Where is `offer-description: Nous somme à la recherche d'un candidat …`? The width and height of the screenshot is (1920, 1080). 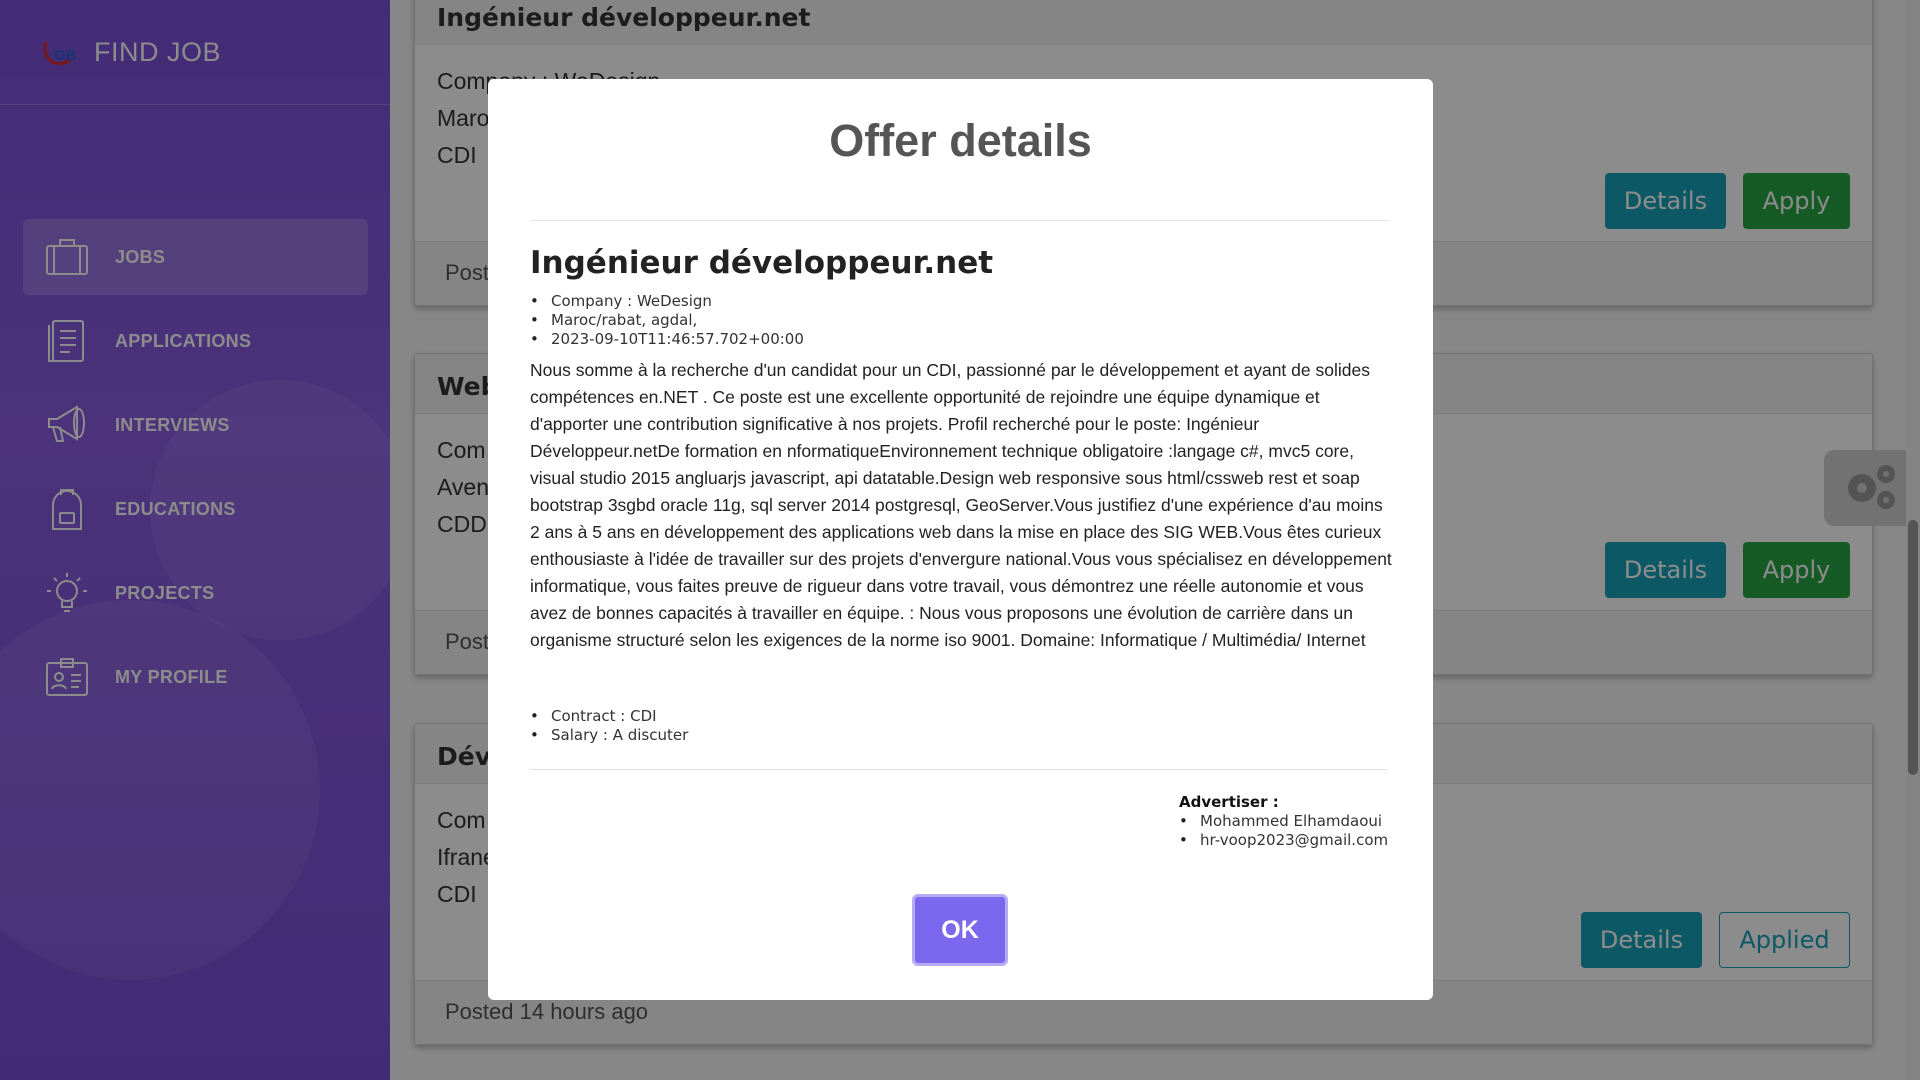 offer-description: Nous somme à la recherche d'un candidat … is located at coordinates (961, 505).